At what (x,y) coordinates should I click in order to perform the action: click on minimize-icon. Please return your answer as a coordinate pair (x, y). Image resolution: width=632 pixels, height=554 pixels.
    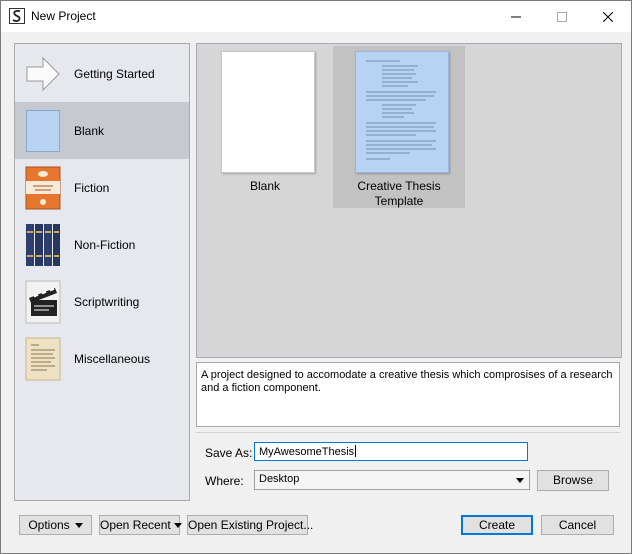
    Looking at the image, I should click on (516, 16).